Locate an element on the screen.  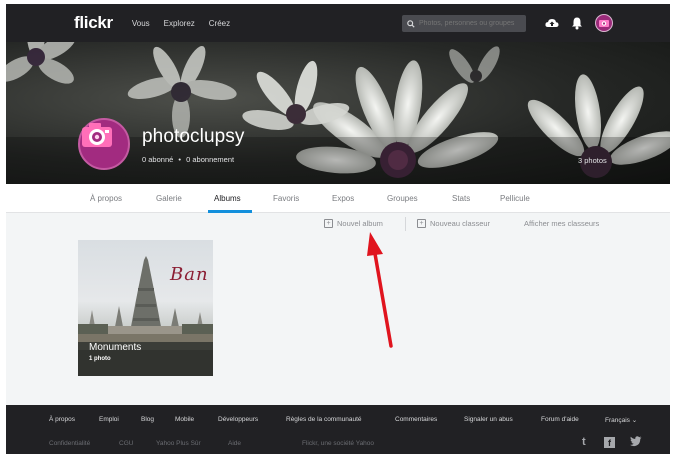
album-title: Monuments is located at coordinates (115, 347).